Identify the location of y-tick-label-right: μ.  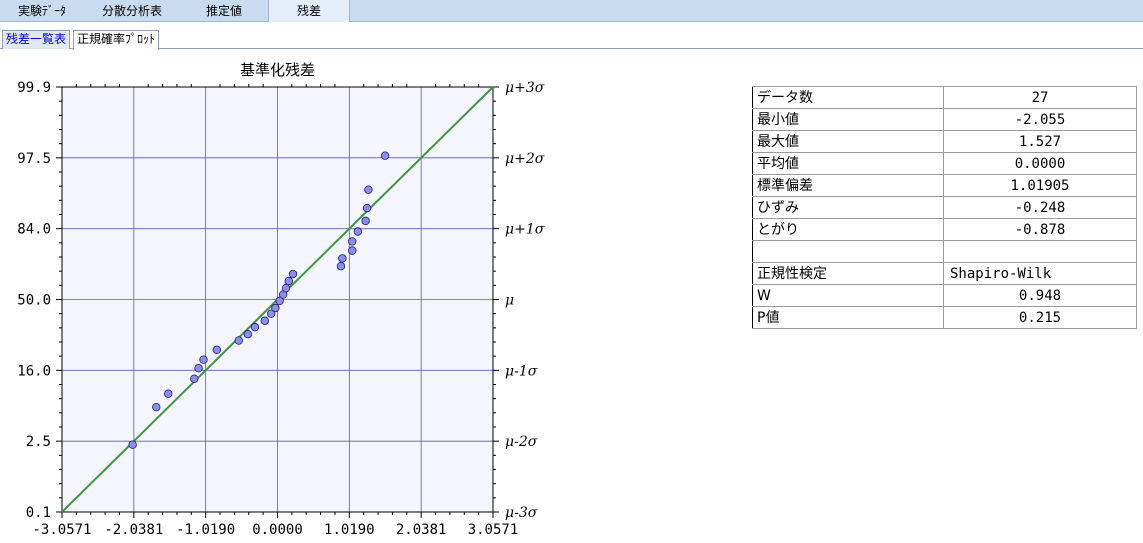
(509, 301).